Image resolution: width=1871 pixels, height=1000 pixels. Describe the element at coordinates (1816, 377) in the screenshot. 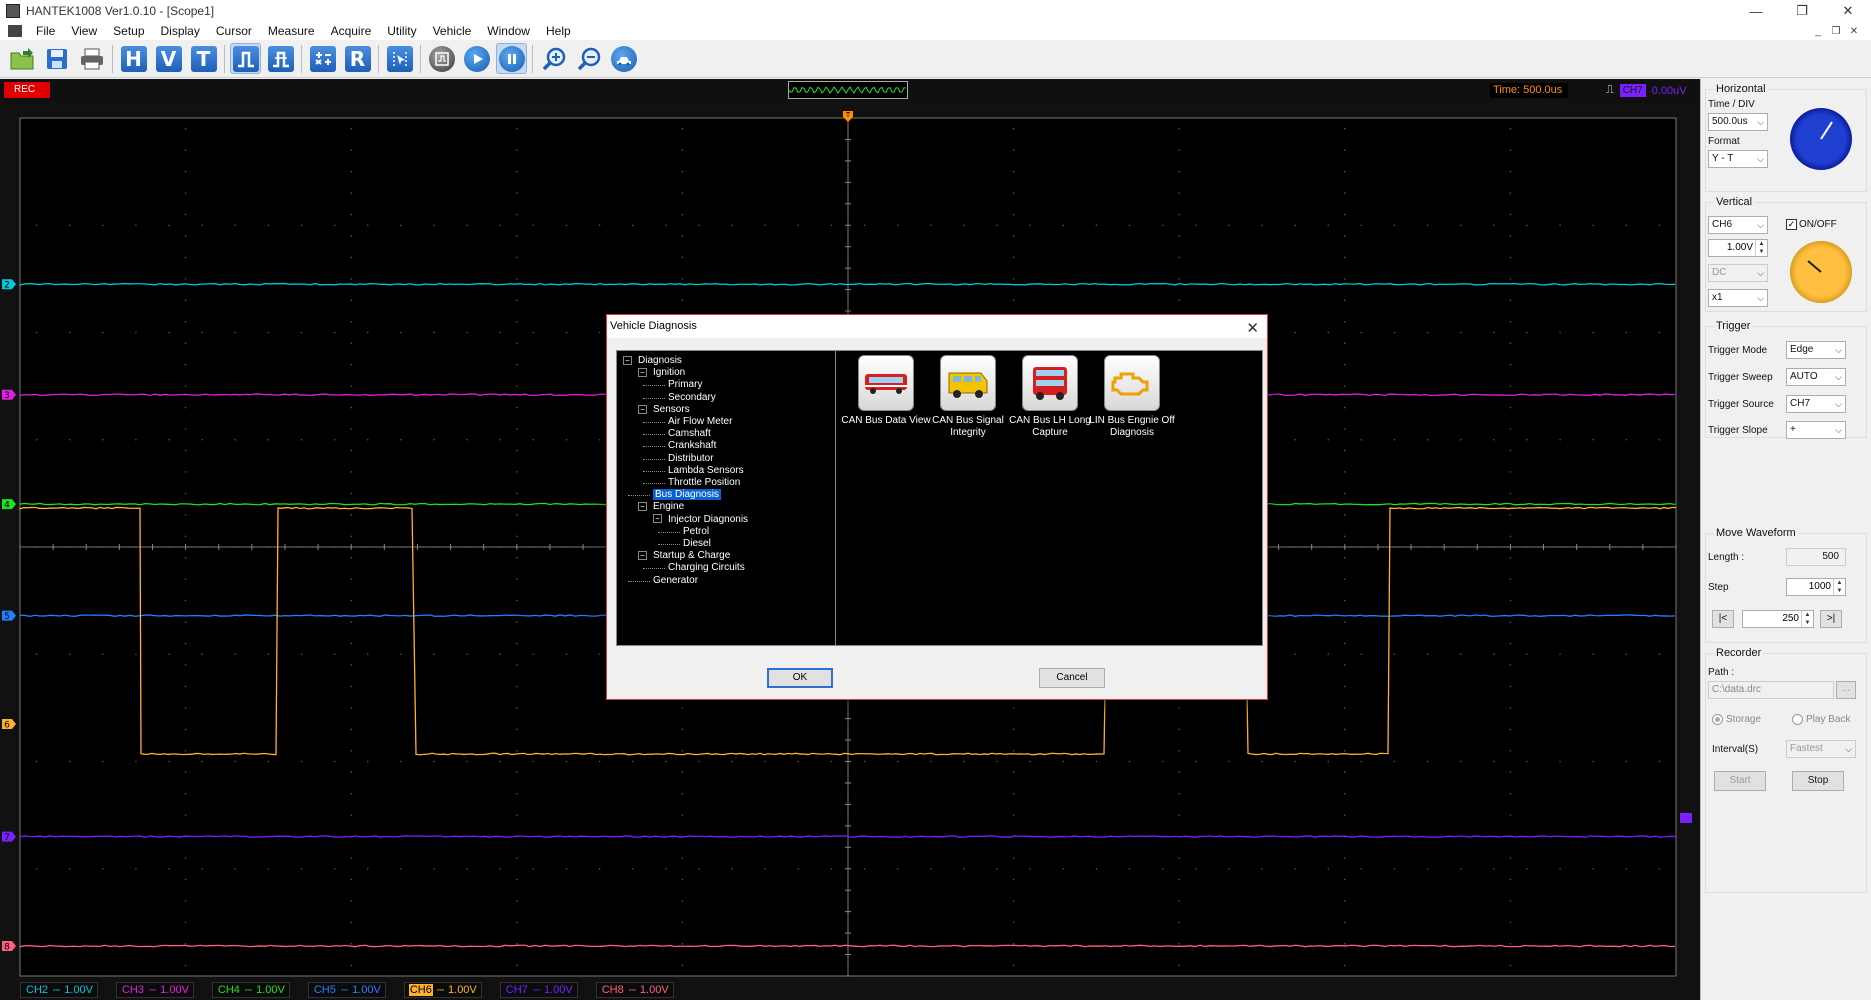

I see `trigger-sweep-select: AUTO ⌵` at that location.